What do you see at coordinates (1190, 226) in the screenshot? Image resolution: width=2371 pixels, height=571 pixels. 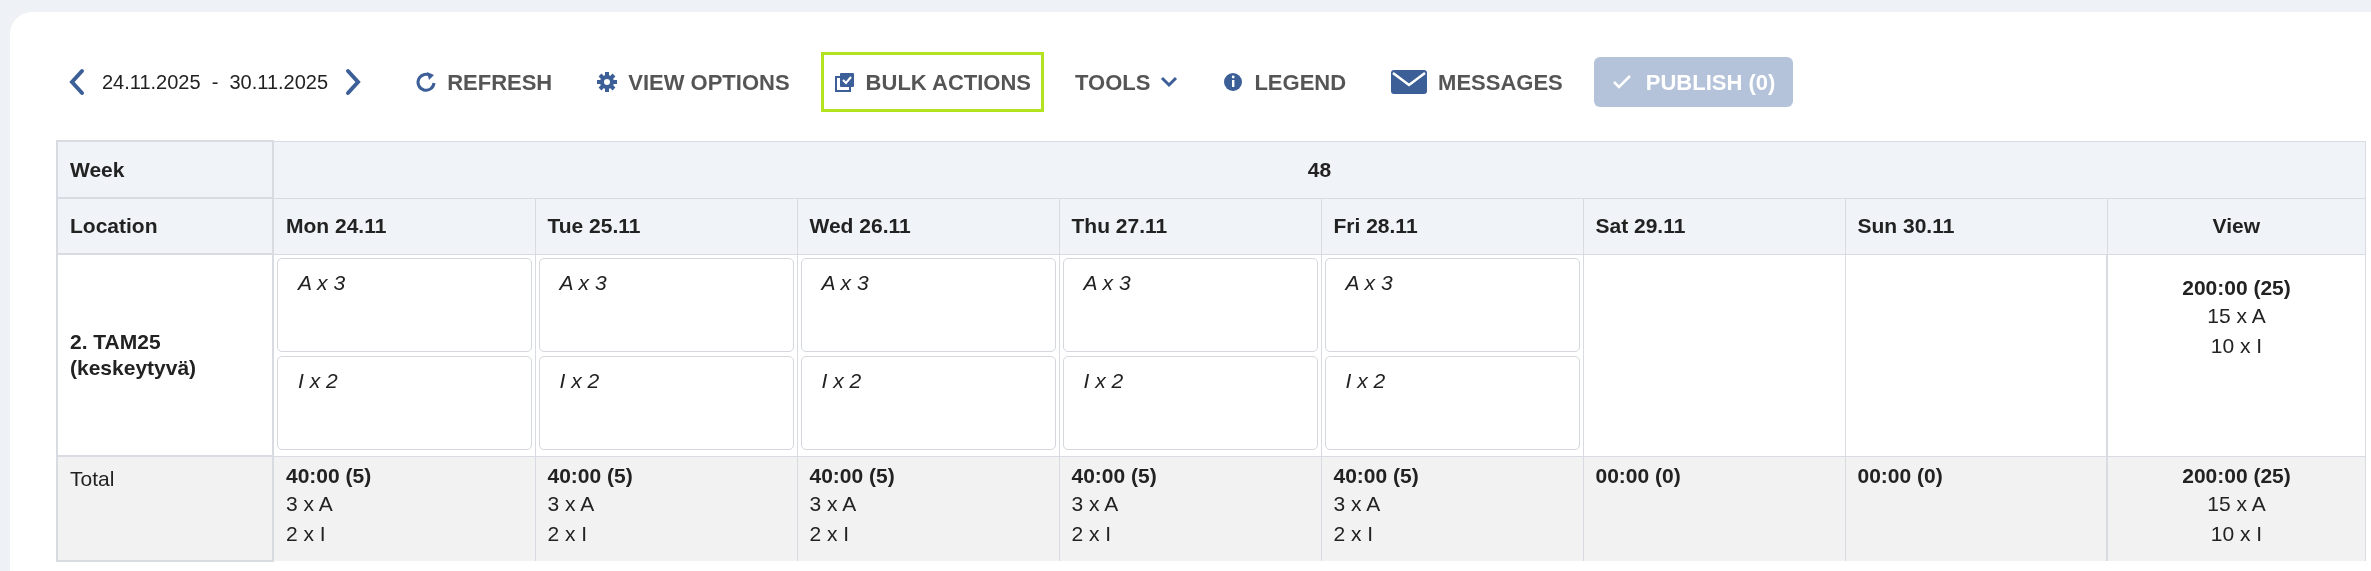 I see `table-header: Thu 27.11` at bounding box center [1190, 226].